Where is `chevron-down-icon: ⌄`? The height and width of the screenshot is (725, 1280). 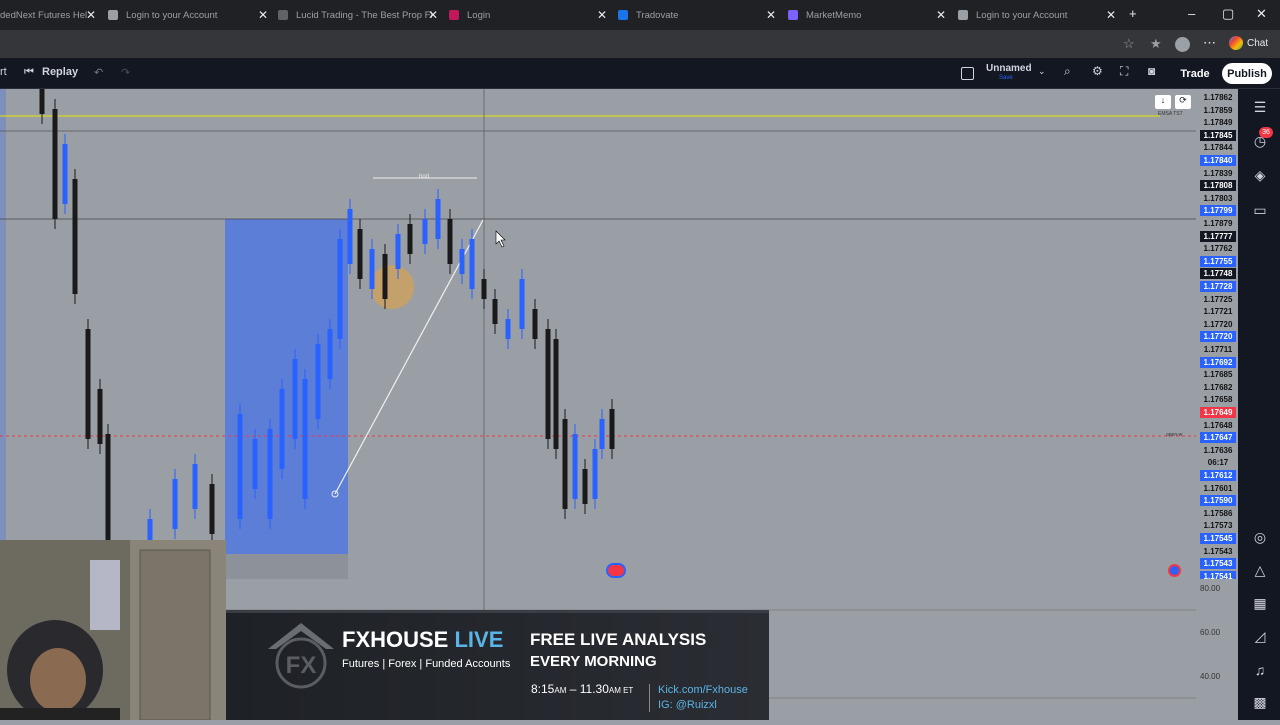 chevron-down-icon: ⌄ is located at coordinates (1042, 71).